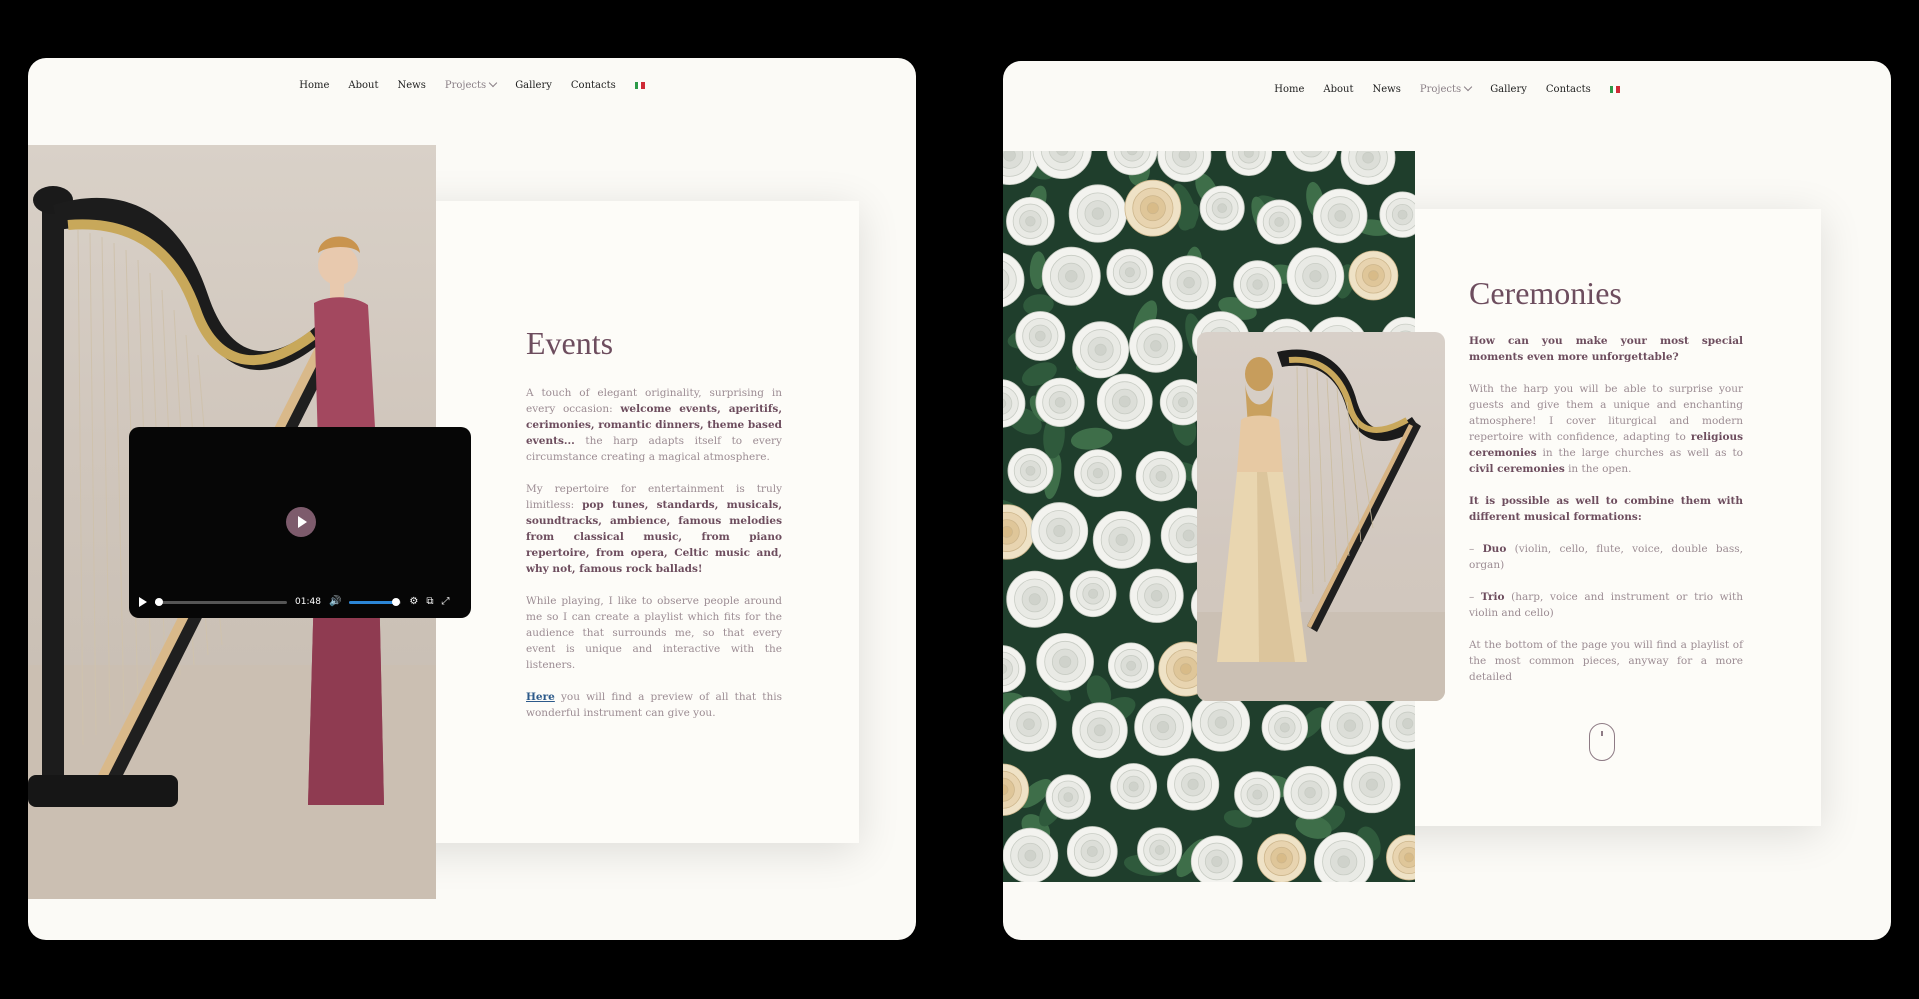 Image resolution: width=1919 pixels, height=999 pixels. What do you see at coordinates (143, 602) in the screenshot?
I see `play-icon` at bounding box center [143, 602].